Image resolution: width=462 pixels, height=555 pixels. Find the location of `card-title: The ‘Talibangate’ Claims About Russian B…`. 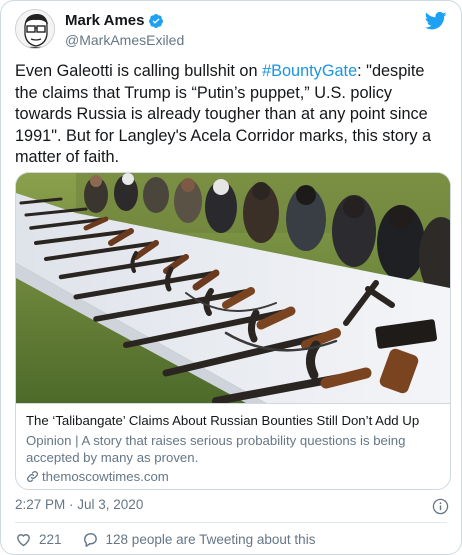

card-title: The ‘Talibangate’ Claims About Russian B… is located at coordinates (233, 420).